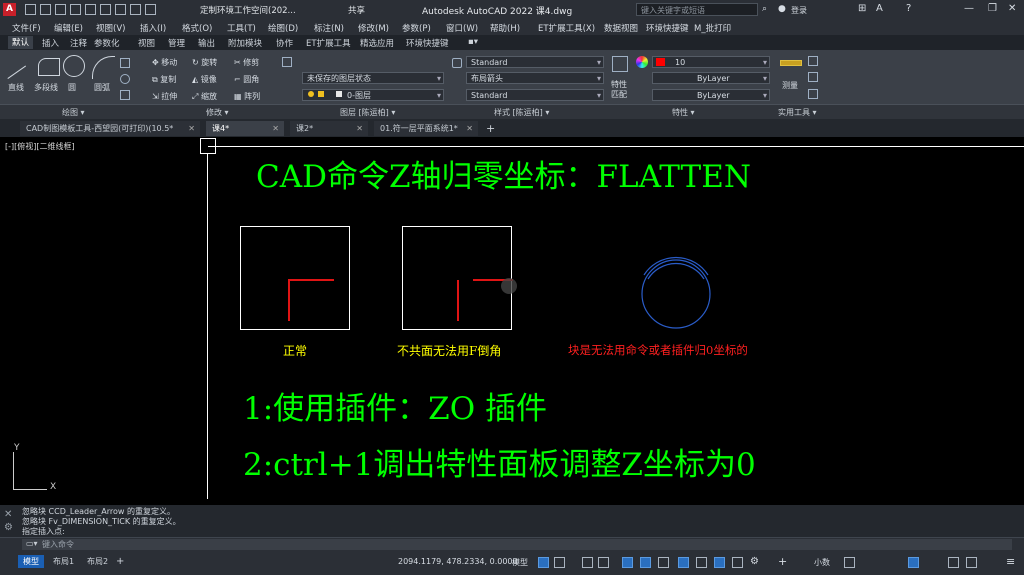  I want to click on rotate-tool: ↻ 旋转, so click(204, 62).